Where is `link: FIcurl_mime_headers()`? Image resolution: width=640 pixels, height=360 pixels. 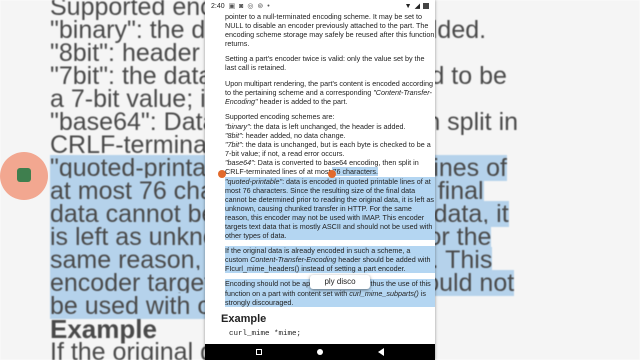 link: FIcurl_mime_headers() is located at coordinates (262, 268).